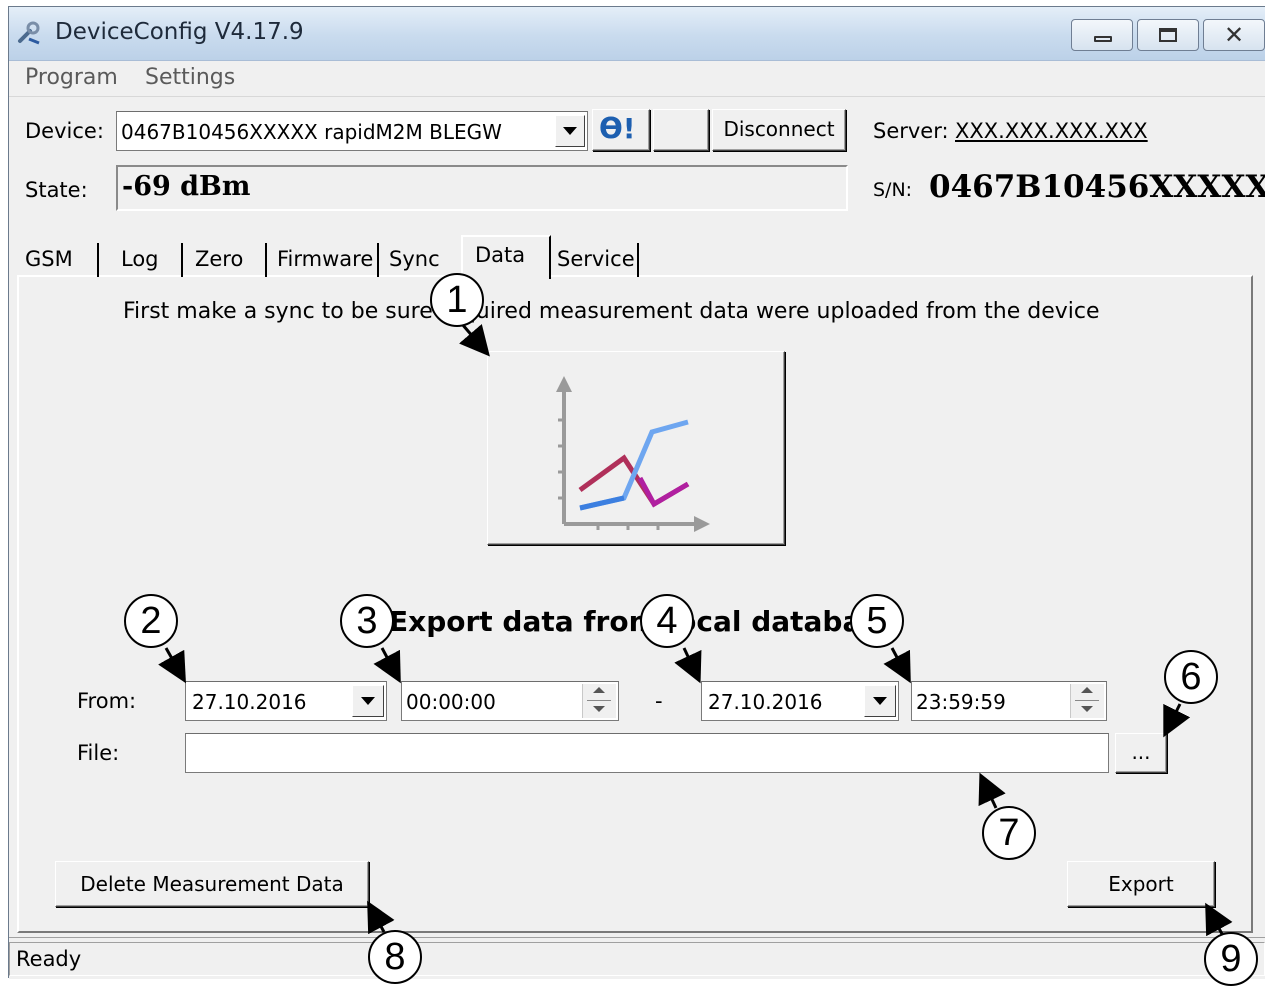 The height and width of the screenshot is (989, 1265). What do you see at coordinates (1009, 833) in the screenshot?
I see `callout-7: 7` at bounding box center [1009, 833].